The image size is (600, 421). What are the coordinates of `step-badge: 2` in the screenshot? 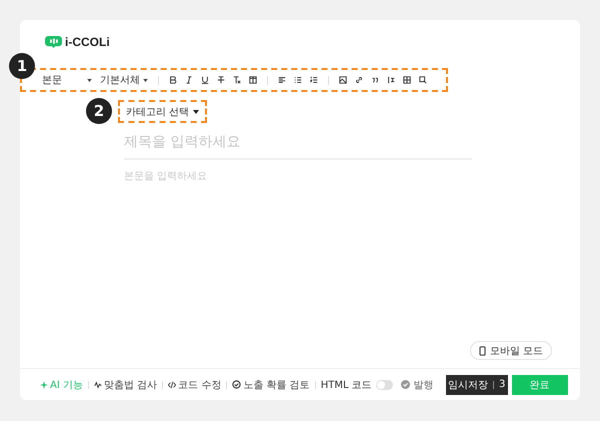 It's located at (99, 111).